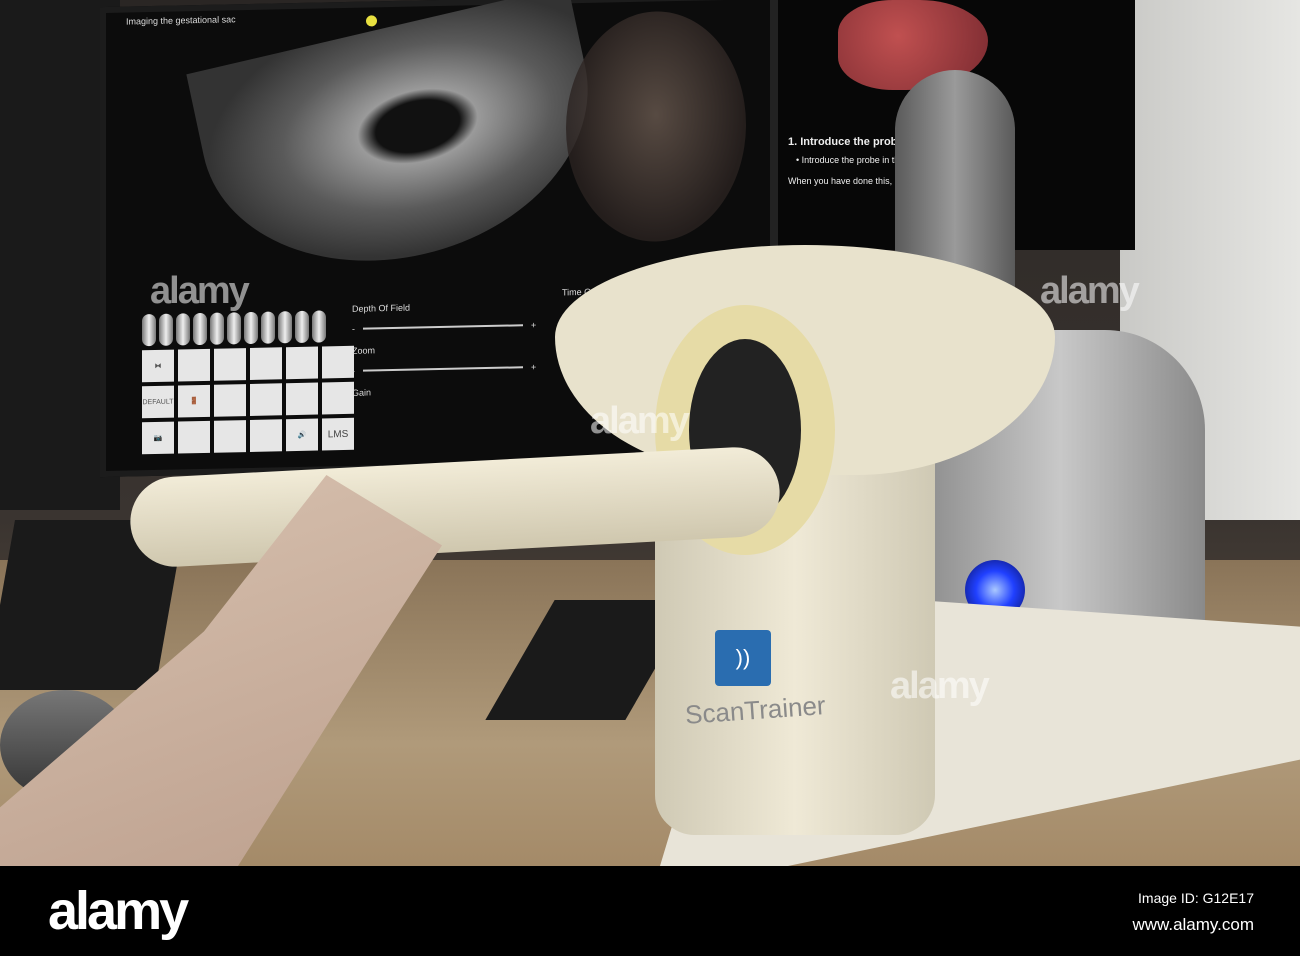  I want to click on instruction-heading: 1. Introduce the probe, so click(846, 142).